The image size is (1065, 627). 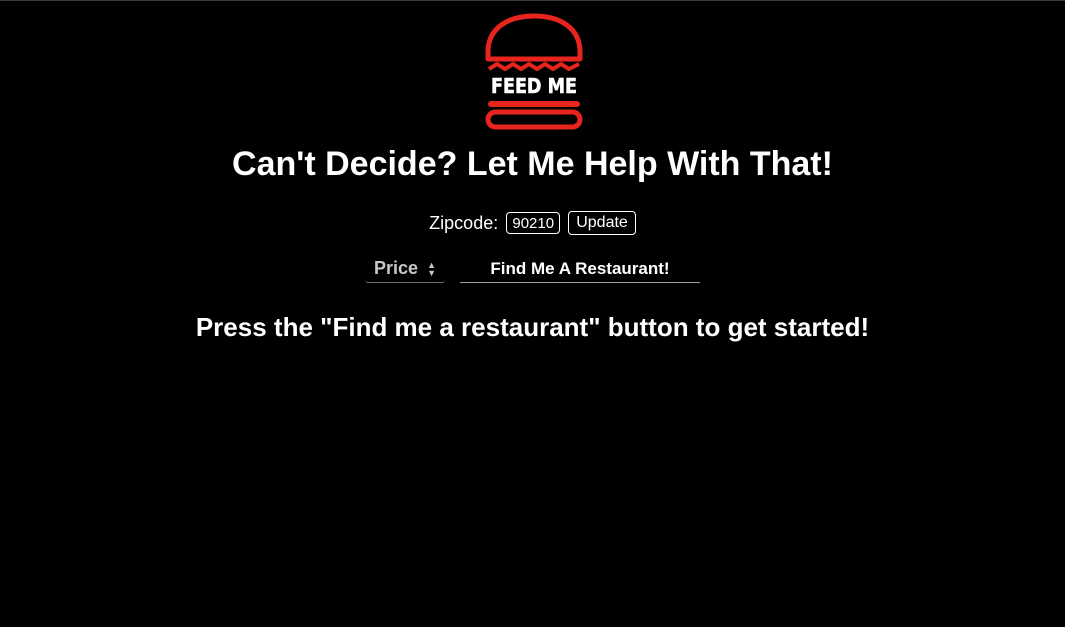 I want to click on zipcode-input, so click(x=533, y=223).